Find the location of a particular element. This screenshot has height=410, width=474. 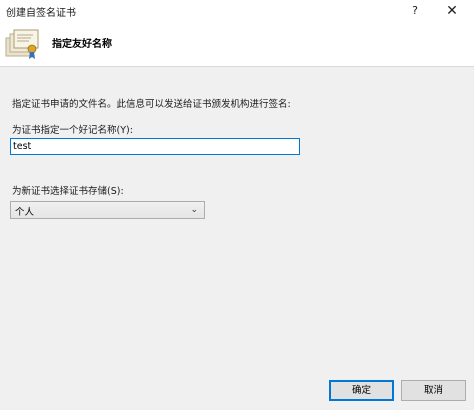

friendly-name-input: test is located at coordinates (155, 146).